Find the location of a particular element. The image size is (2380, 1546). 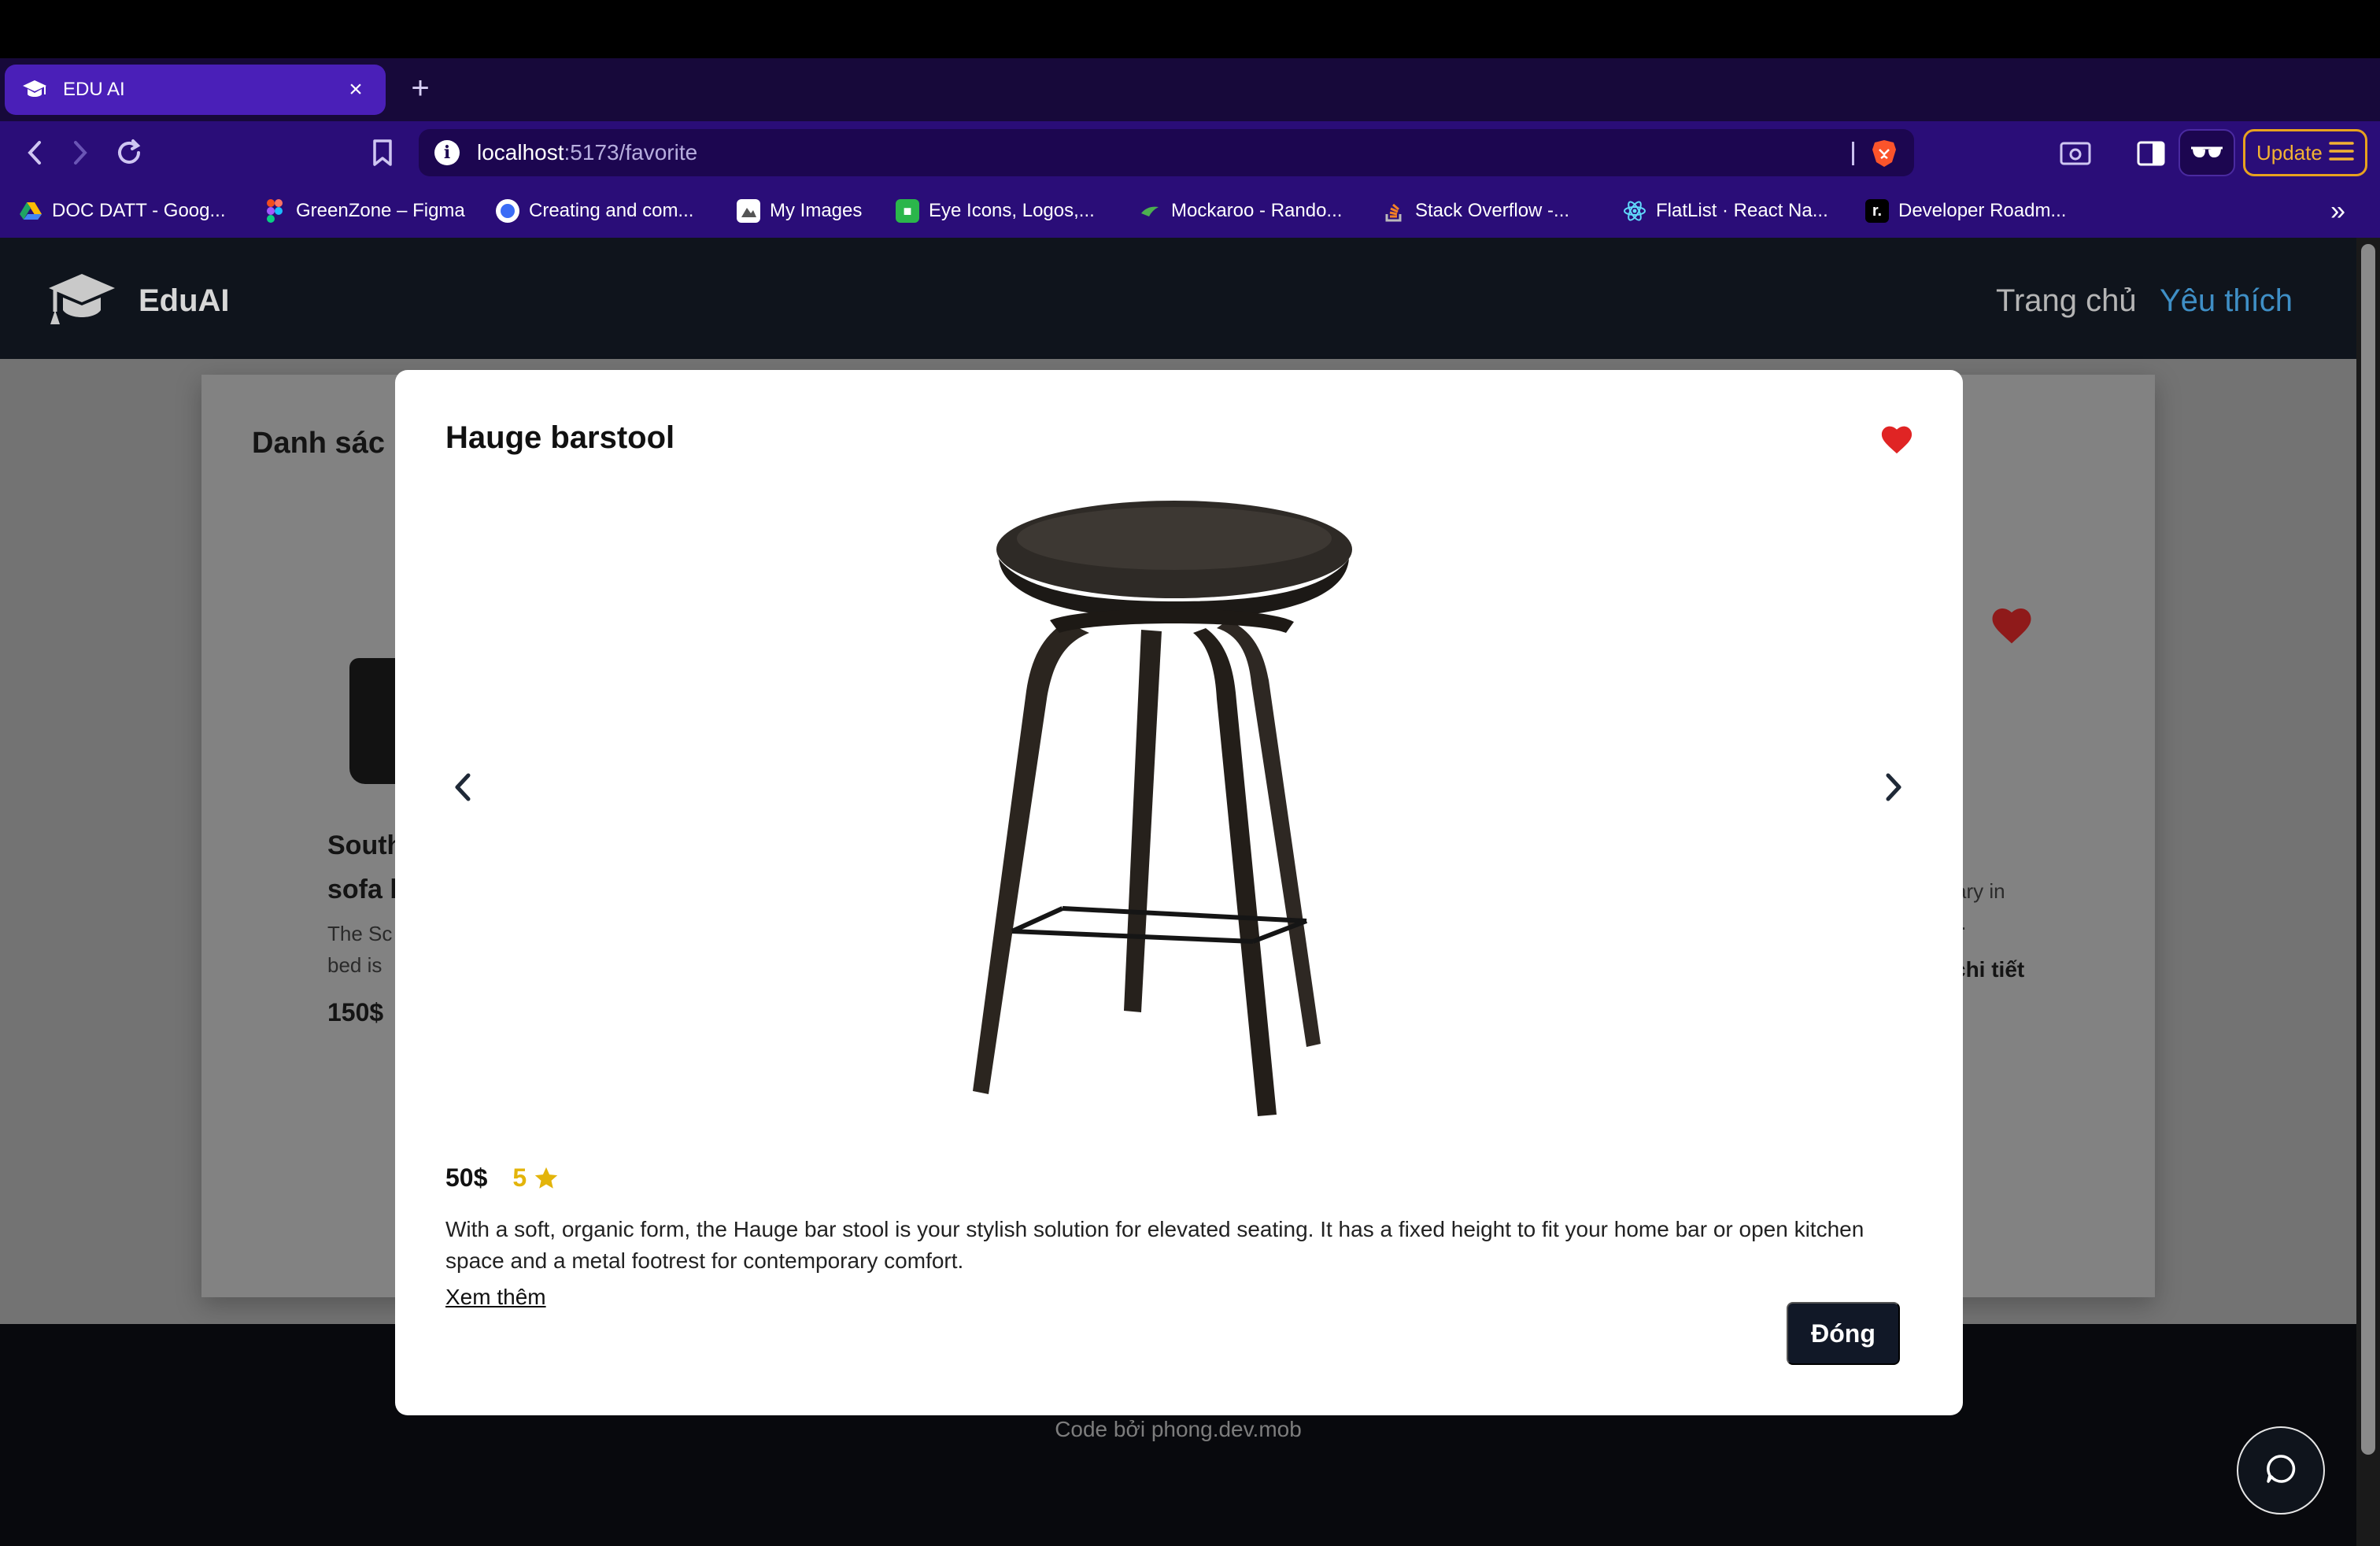

site-header: EduAI Trang chủ Yêu thích is located at coordinates (1178, 298).